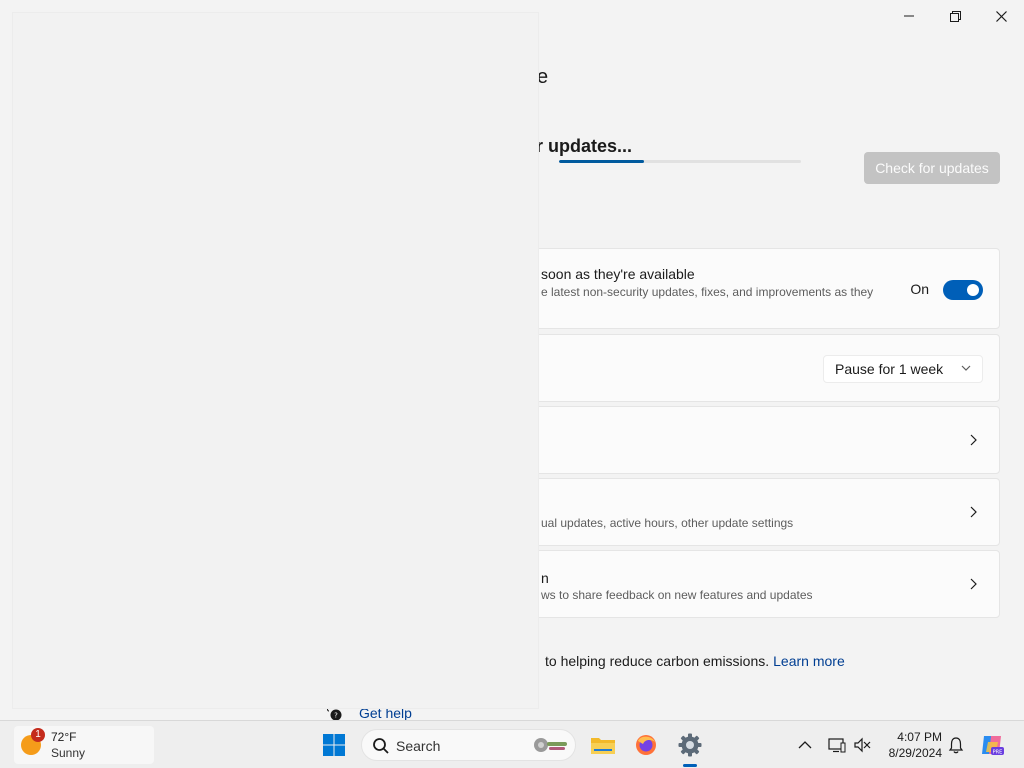 The width and height of the screenshot is (1024, 768). I want to click on carbon-footer-text: to helping reduce carbon emissions., so click(657, 661).